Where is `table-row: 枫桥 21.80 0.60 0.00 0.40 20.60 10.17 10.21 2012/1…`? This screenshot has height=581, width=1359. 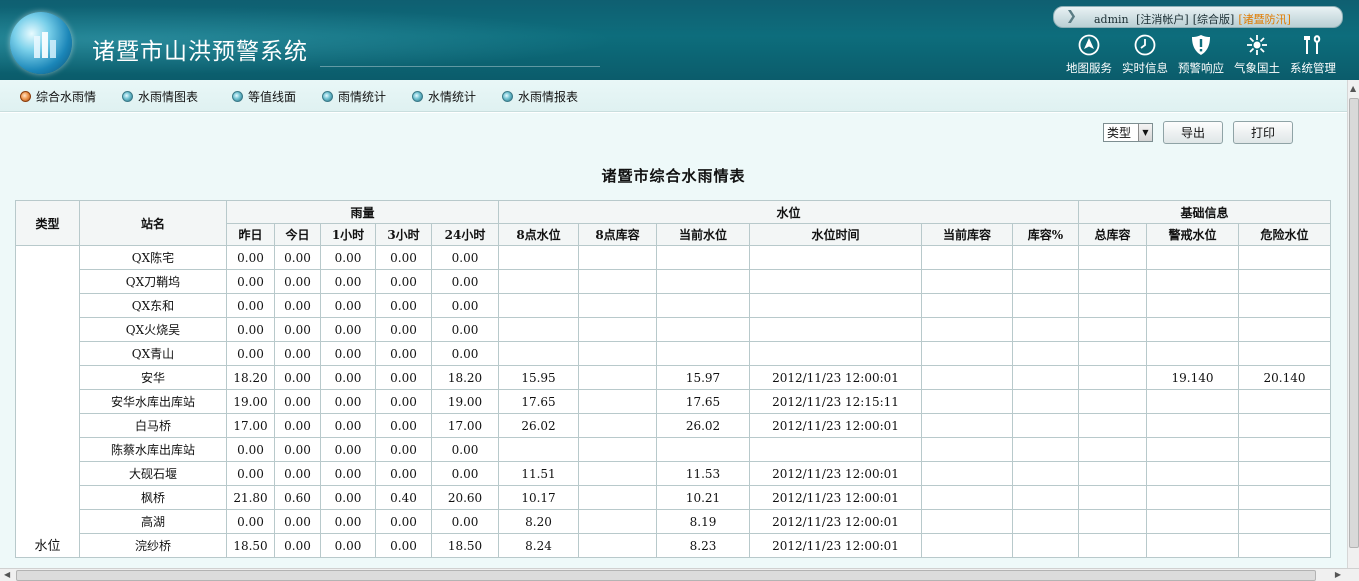 table-row: 枫桥 21.80 0.60 0.00 0.40 20.60 10.17 10.21 2012/1… is located at coordinates (673, 497).